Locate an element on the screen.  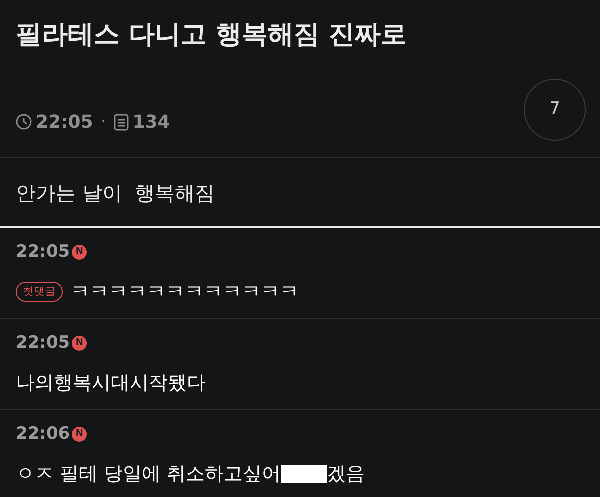
post-body: 안가는 날이 행복해짐 is located at coordinates (116, 193).